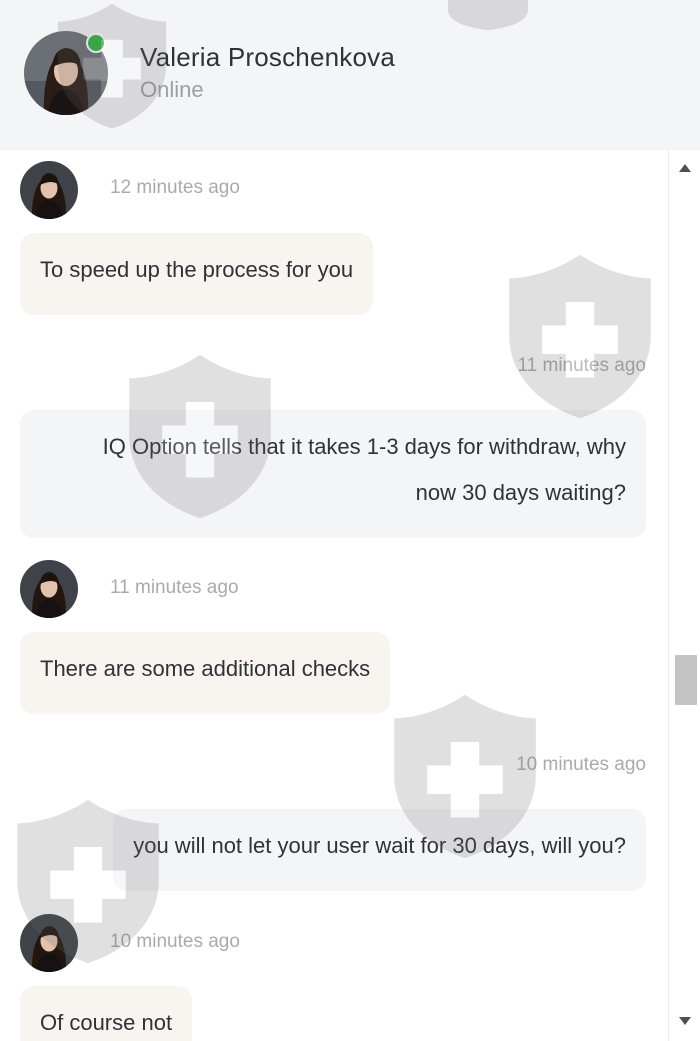 This screenshot has height=1041, width=700. I want to click on agent-message-bubble: To speed up the process for you, so click(197, 274).